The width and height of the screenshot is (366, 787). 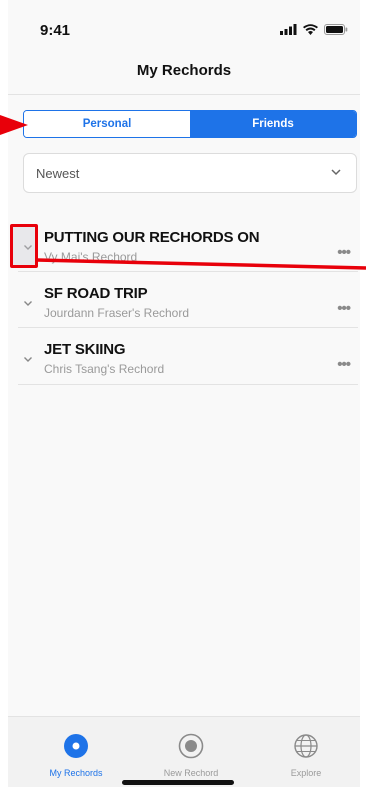 I want to click on globe-icon, so click(x=306, y=746).